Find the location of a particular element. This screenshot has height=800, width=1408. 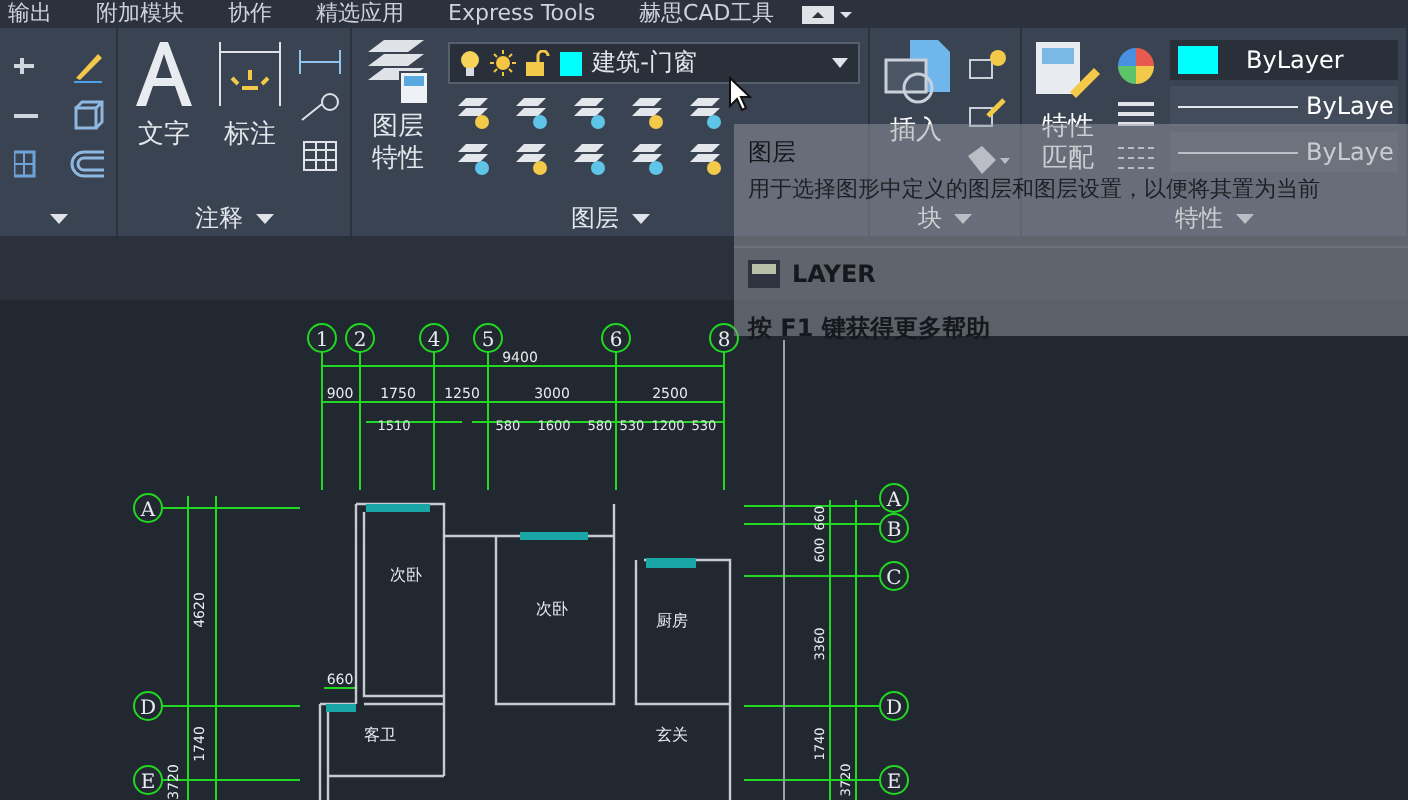

axis-bubble: C is located at coordinates (894, 576).